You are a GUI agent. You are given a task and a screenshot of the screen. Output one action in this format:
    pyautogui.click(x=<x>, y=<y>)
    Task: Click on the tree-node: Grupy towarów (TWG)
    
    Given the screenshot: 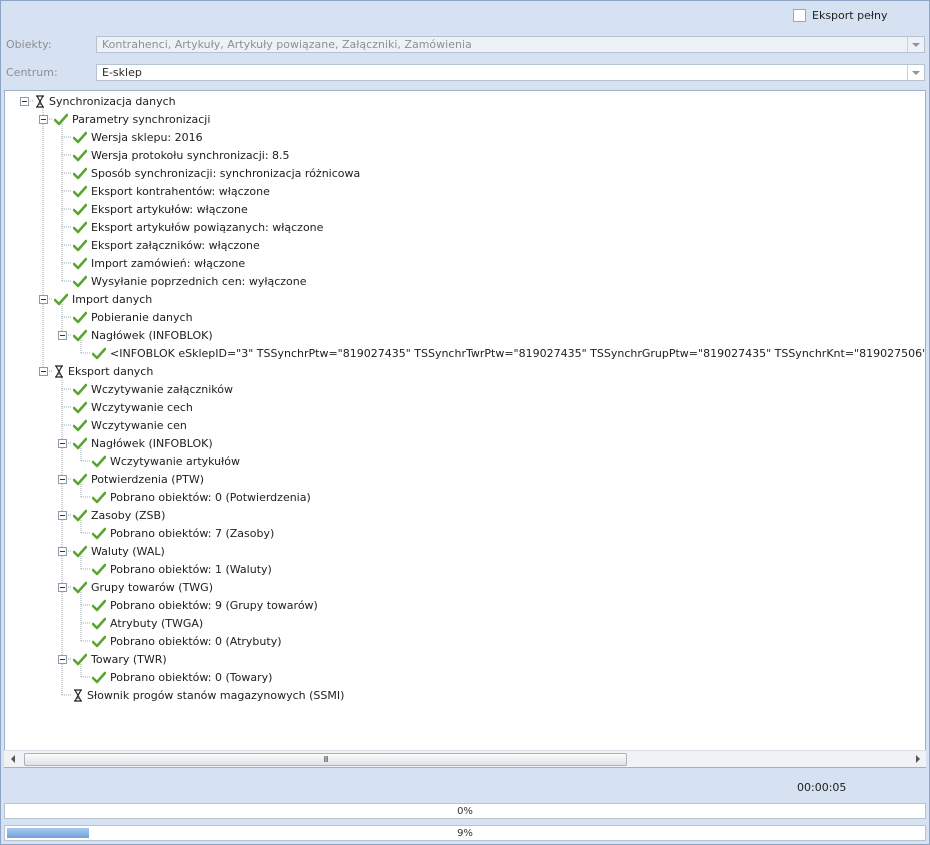 What is the action you would take?
    pyautogui.click(x=143, y=587)
    